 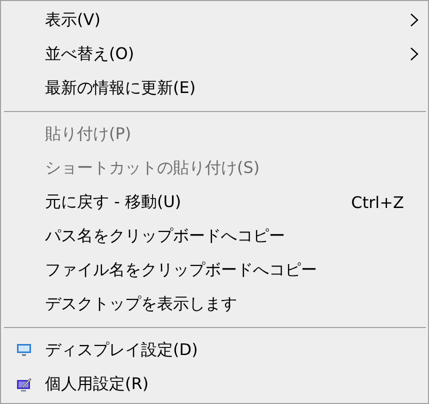 I want to click on menu-item: 最新の情報に更新(E), so click(x=214, y=88).